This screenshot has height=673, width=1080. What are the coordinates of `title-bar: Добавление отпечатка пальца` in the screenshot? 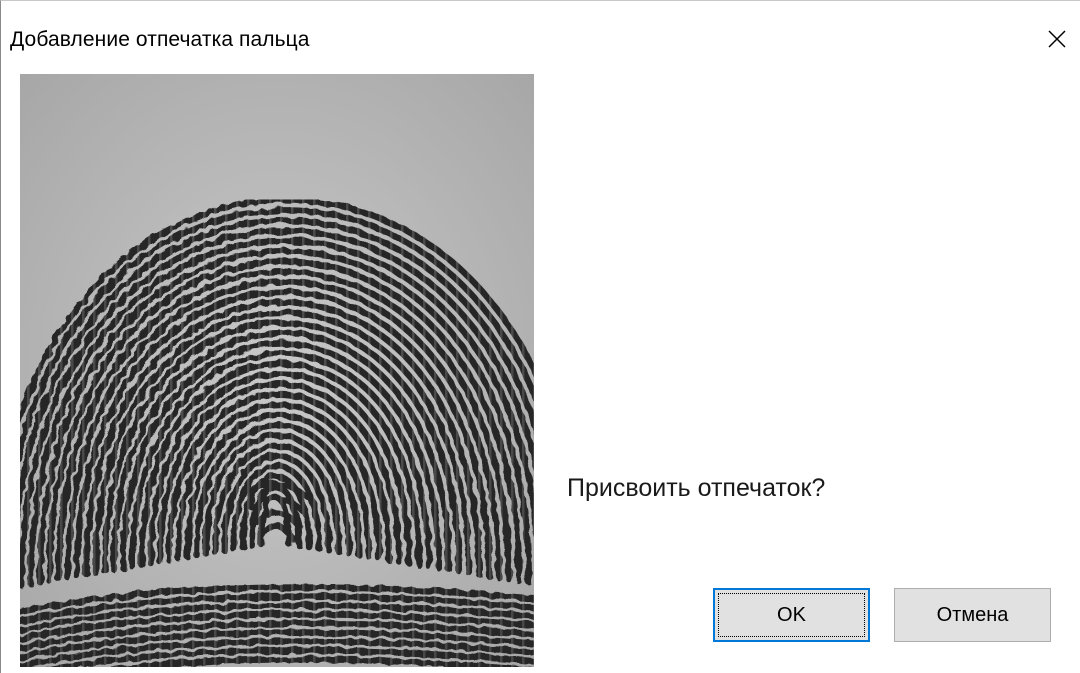 It's located at (540, 38).